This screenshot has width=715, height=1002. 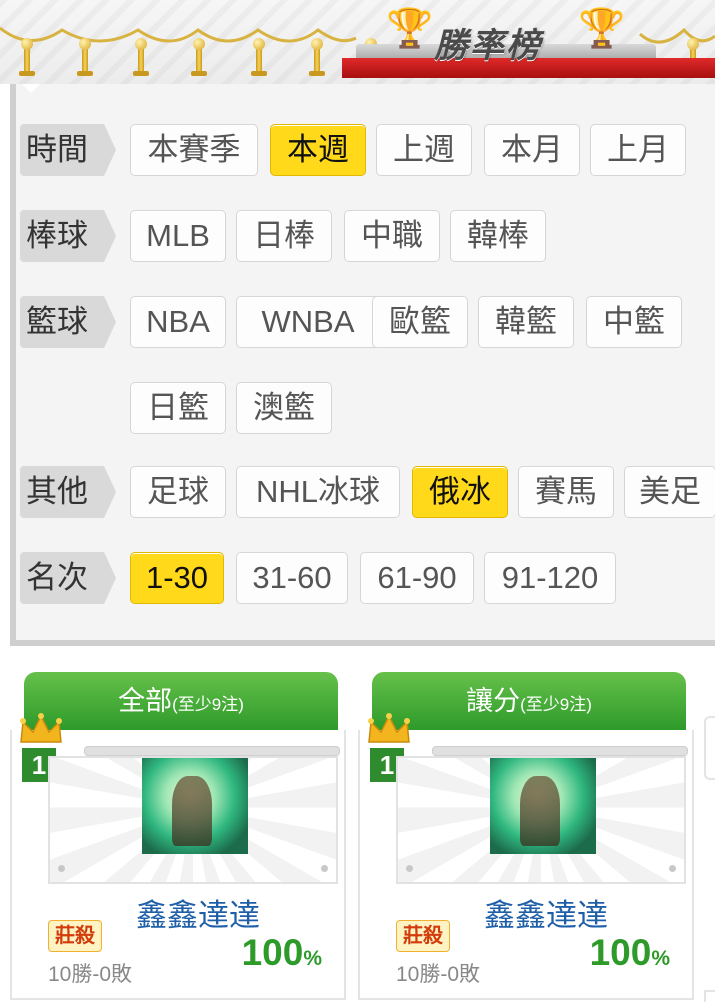 What do you see at coordinates (638, 150) in the screenshot?
I see `chip-time-last-month: 上月` at bounding box center [638, 150].